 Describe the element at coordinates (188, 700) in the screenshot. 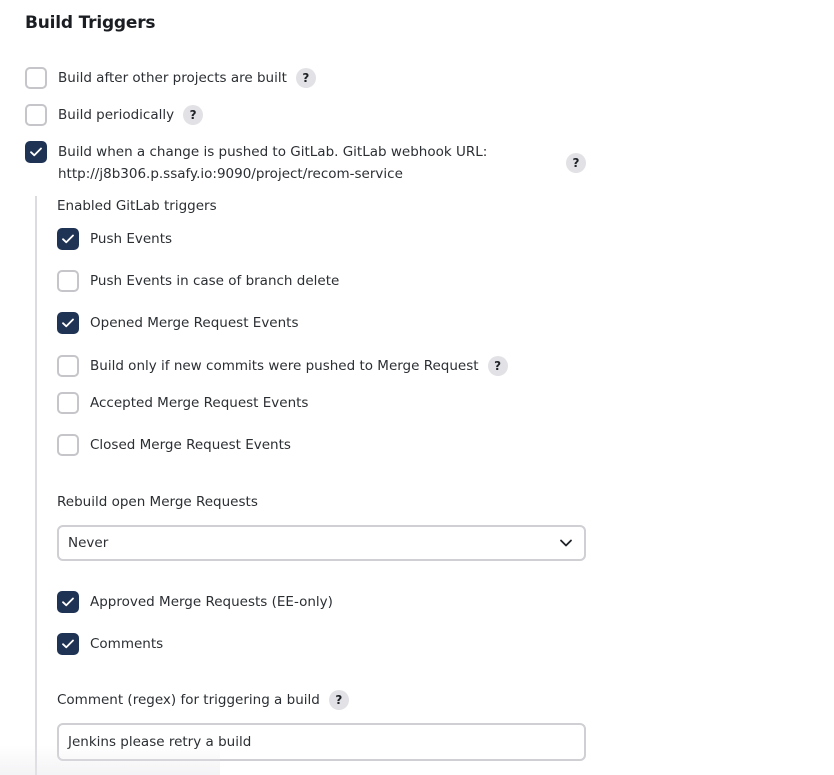

I see `comment-regex-label: Comment (regex) for triggering a build` at that location.